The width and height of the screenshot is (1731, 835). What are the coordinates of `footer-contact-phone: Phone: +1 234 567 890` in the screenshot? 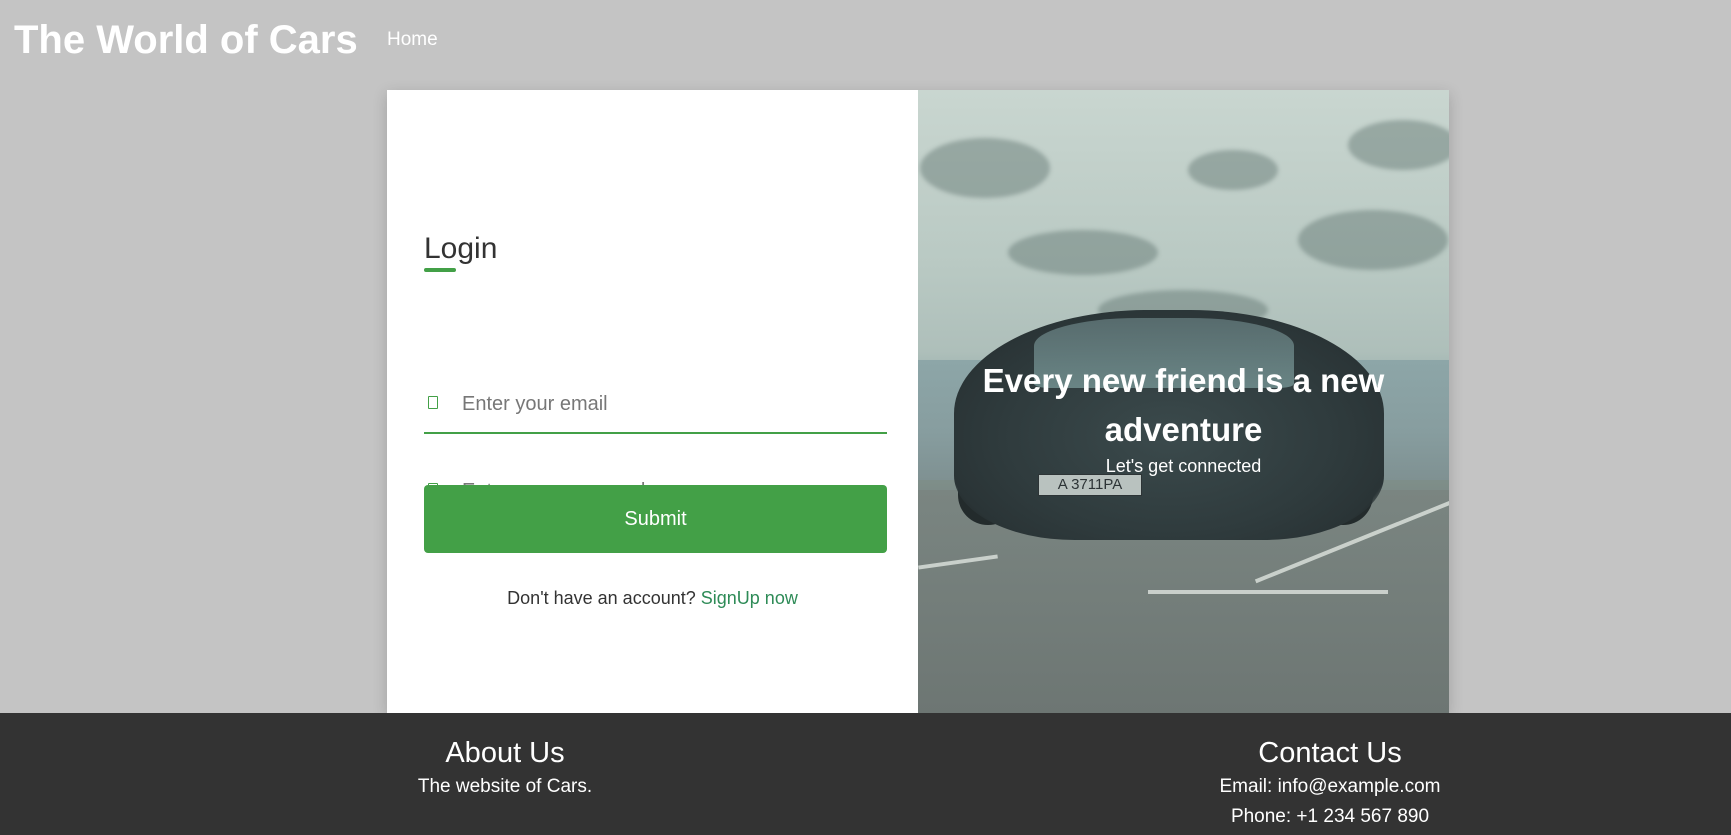 It's located at (1330, 816).